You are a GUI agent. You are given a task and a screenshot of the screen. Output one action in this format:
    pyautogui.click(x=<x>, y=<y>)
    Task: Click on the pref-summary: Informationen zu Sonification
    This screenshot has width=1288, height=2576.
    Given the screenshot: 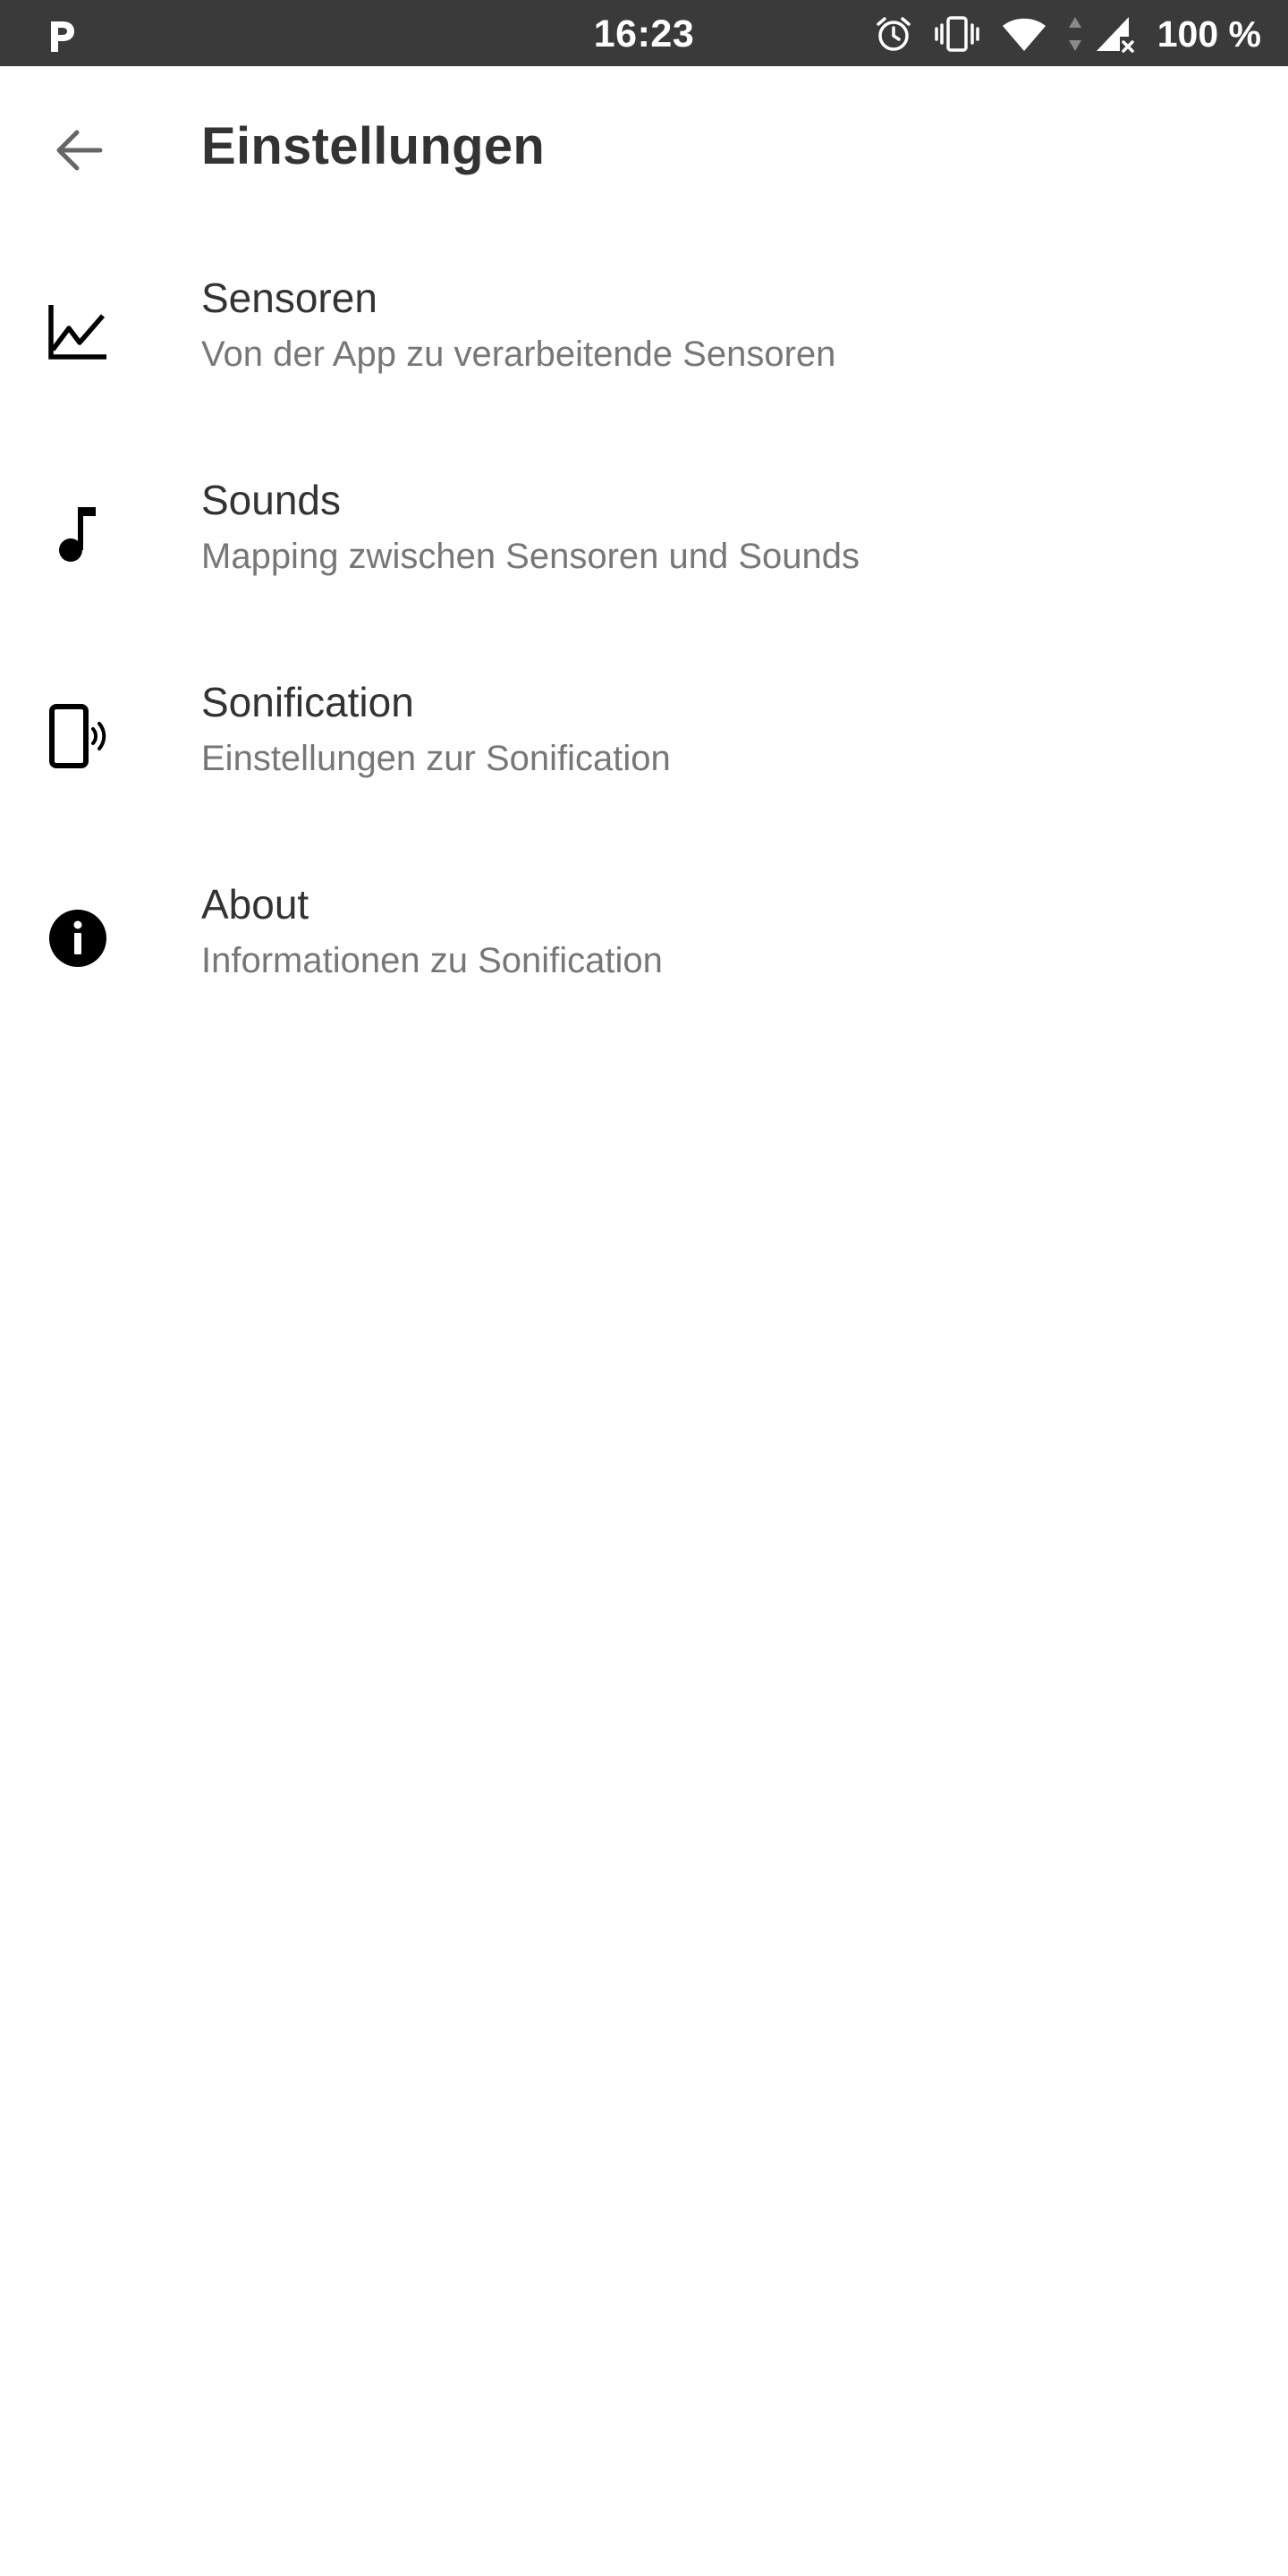 What is the action you would take?
    pyautogui.click(x=432, y=960)
    